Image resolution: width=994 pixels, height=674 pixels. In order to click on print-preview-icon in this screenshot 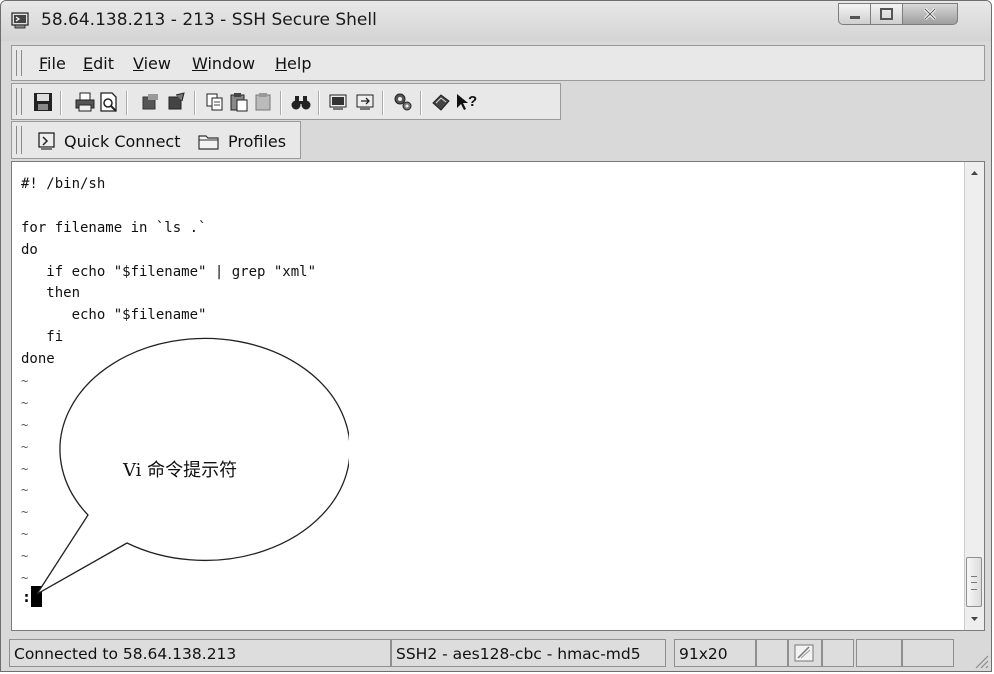, I will do `click(109, 102)`.